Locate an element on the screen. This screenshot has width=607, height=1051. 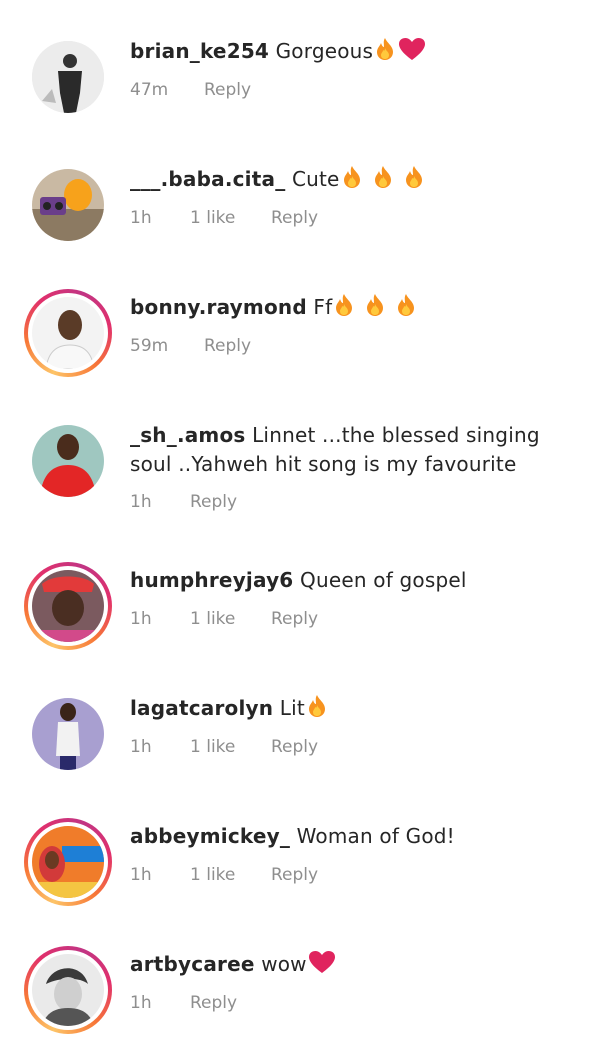
comment-body: Ff is located at coordinates (323, 307).